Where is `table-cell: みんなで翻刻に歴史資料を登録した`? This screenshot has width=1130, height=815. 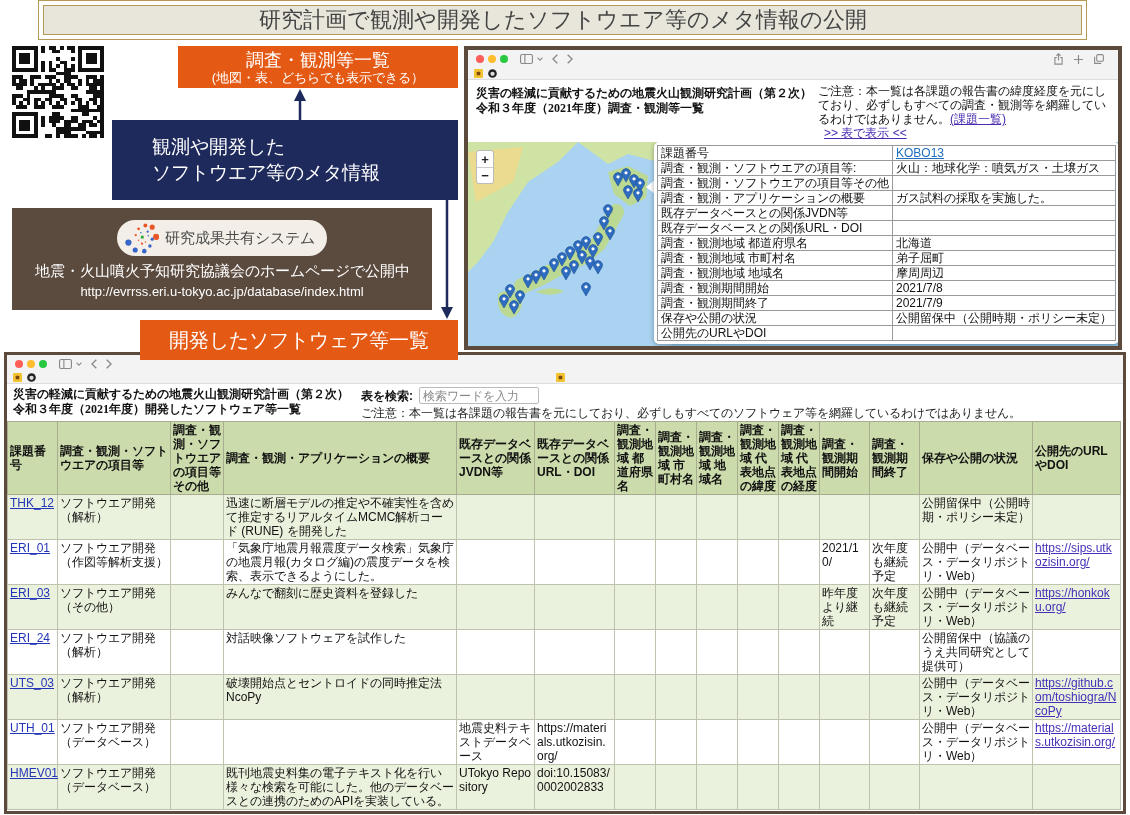 table-cell: みんなで翻刻に歴史資料を登録した is located at coordinates (340, 607).